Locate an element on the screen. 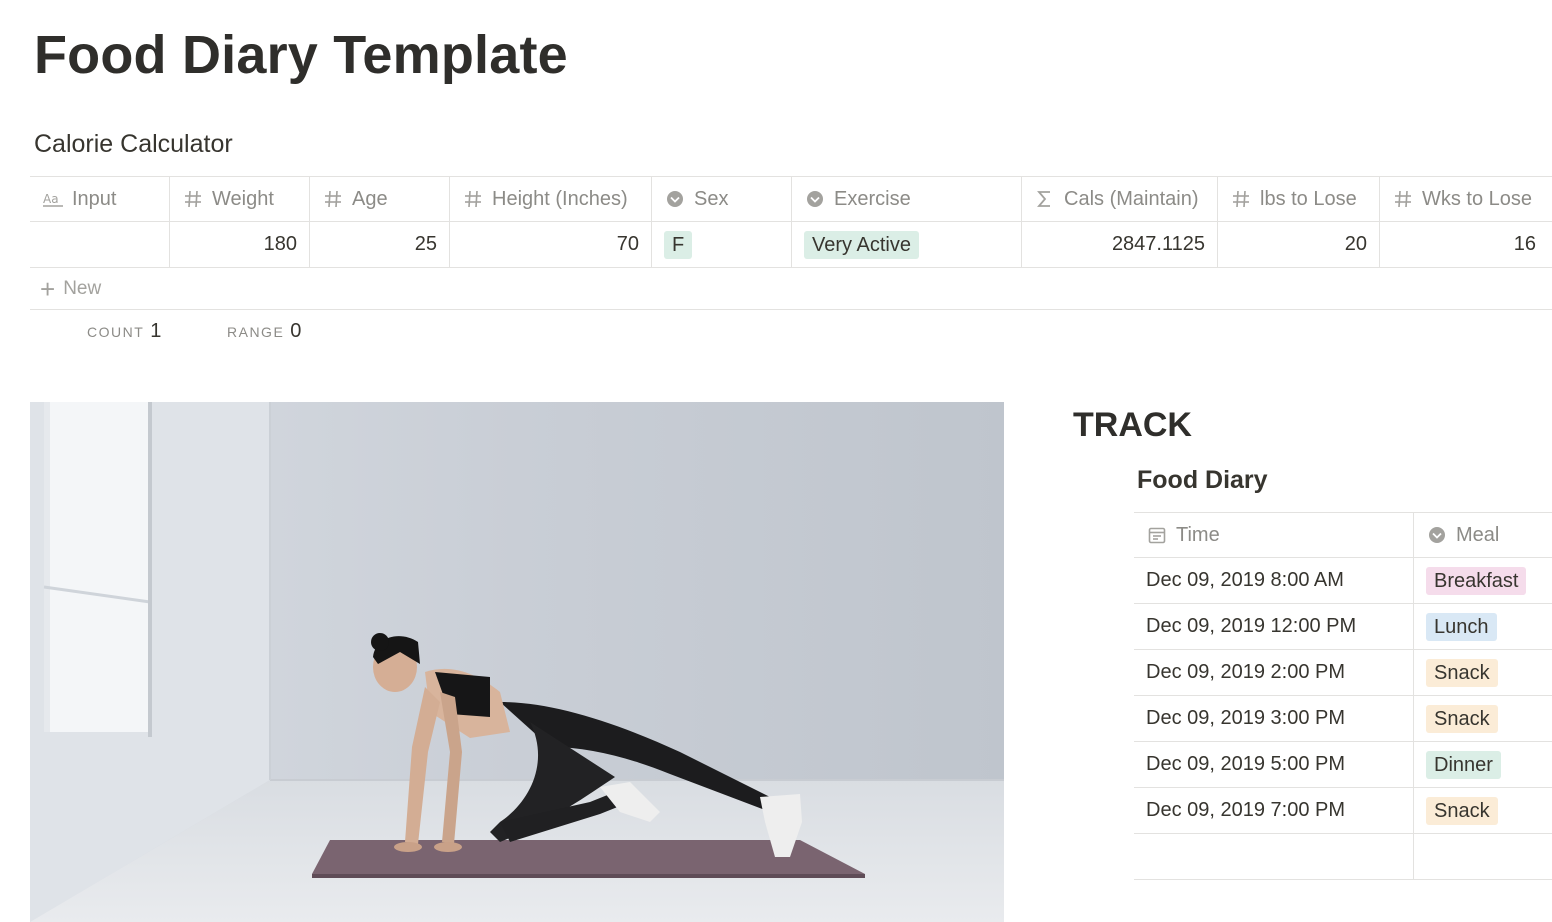 The image size is (1552, 922). cell-meal is located at coordinates (1483, 856).